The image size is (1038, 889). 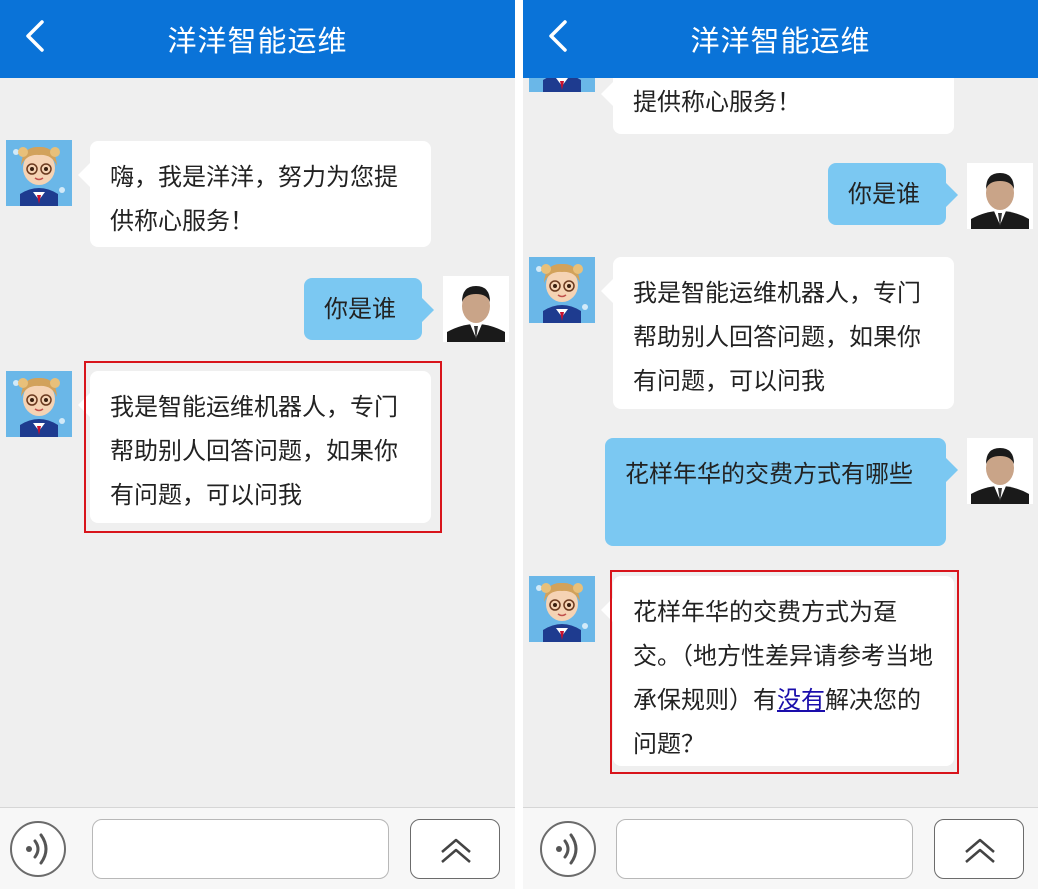 I want to click on message-text: 提供称心服务！, so click(x=717, y=102).